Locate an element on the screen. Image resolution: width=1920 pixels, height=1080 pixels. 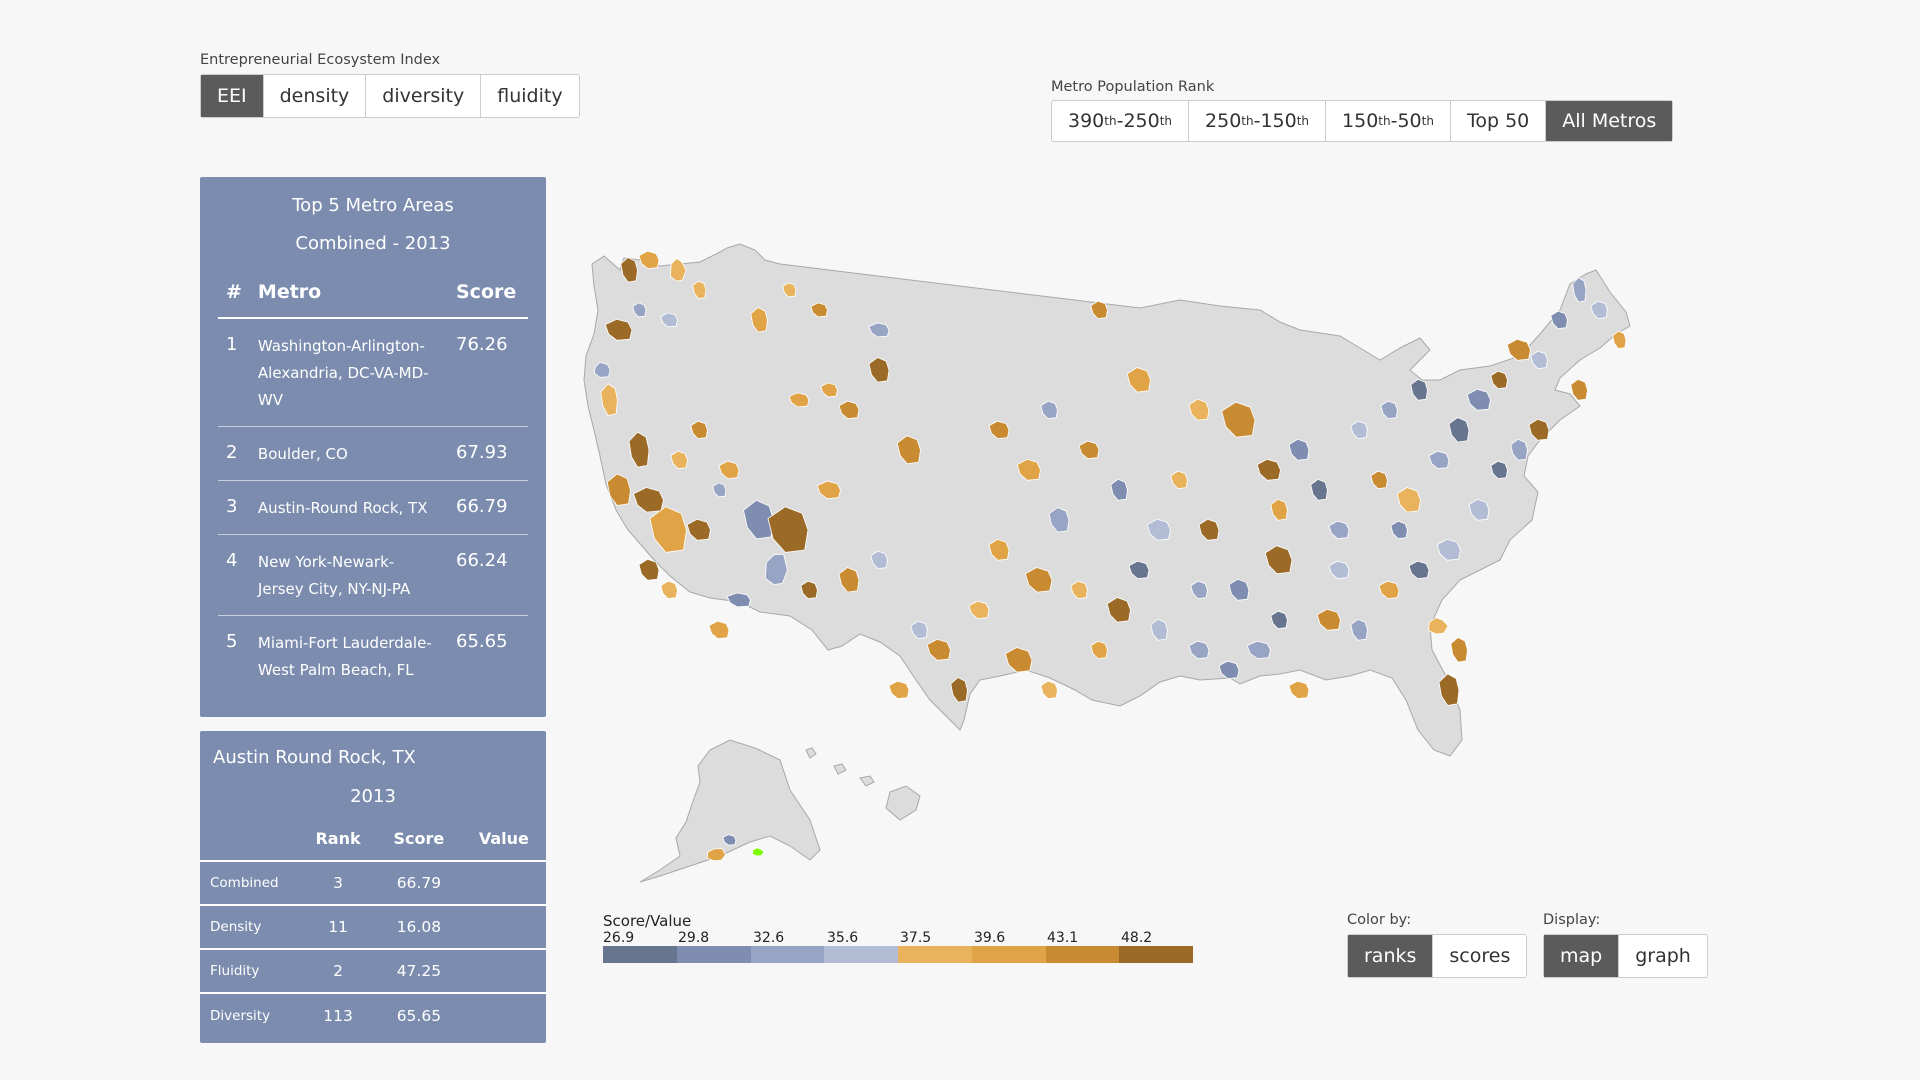
index-tabs: EEI density diversity fluidity is located at coordinates (390, 96).